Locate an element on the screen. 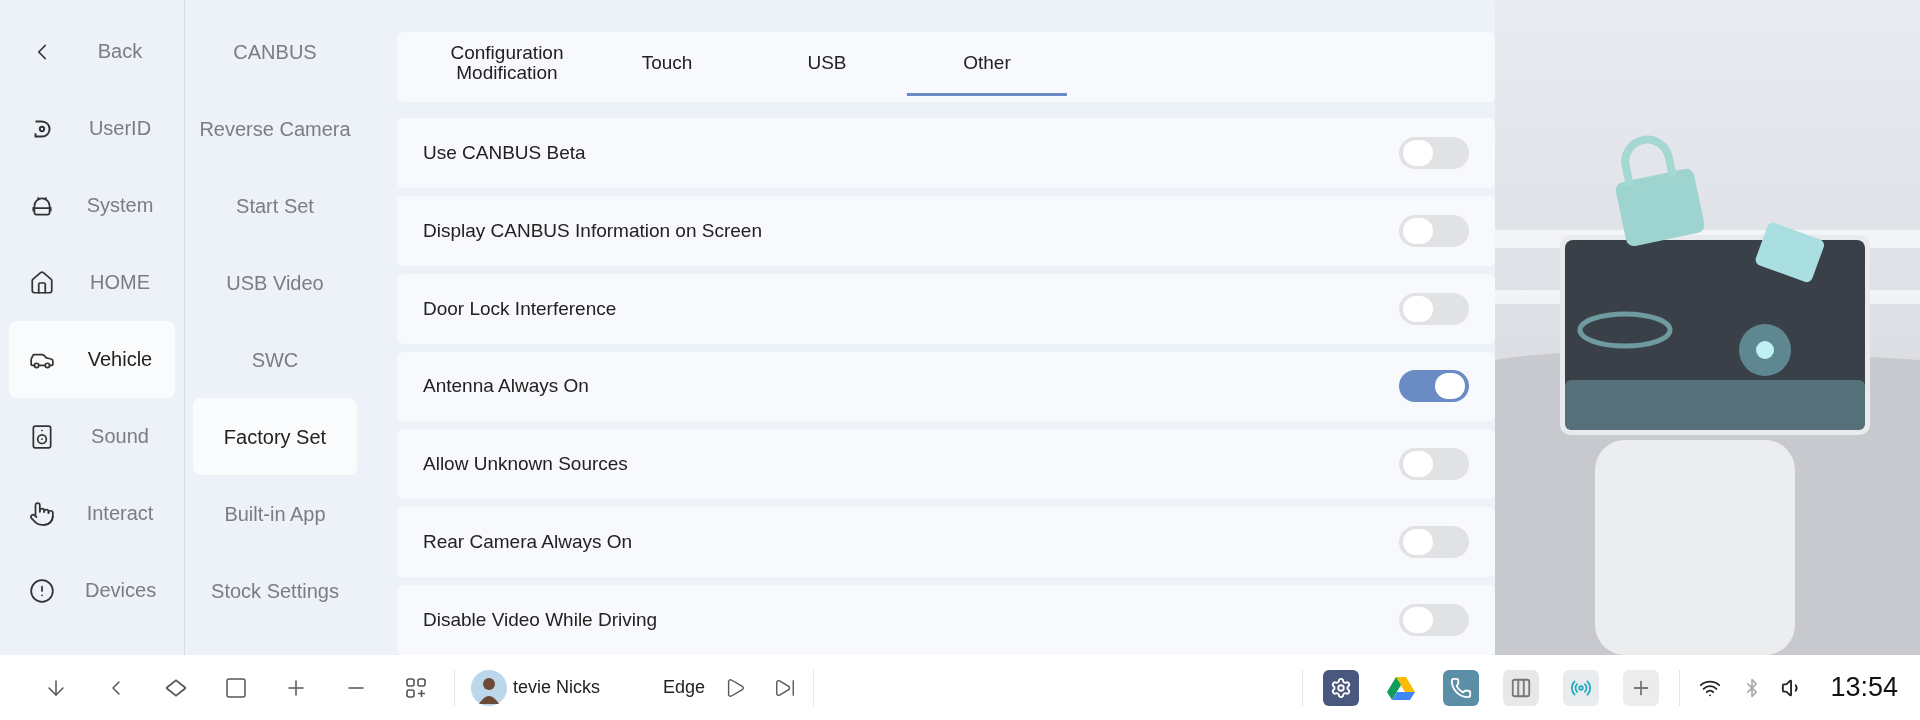  tab: USB is located at coordinates (827, 64).